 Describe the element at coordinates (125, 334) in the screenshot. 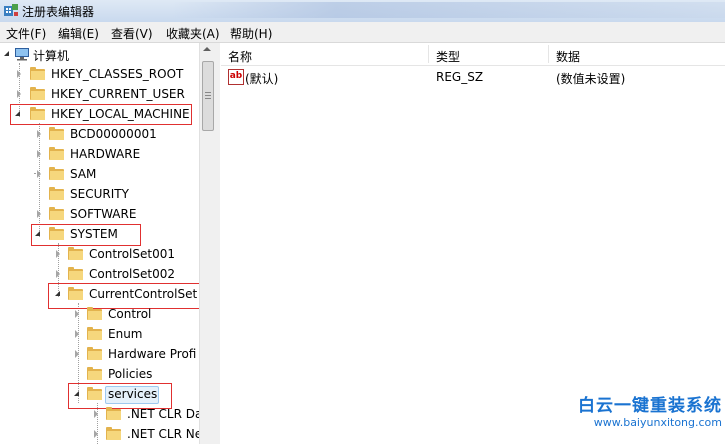

I see `tree-label: Enum` at that location.